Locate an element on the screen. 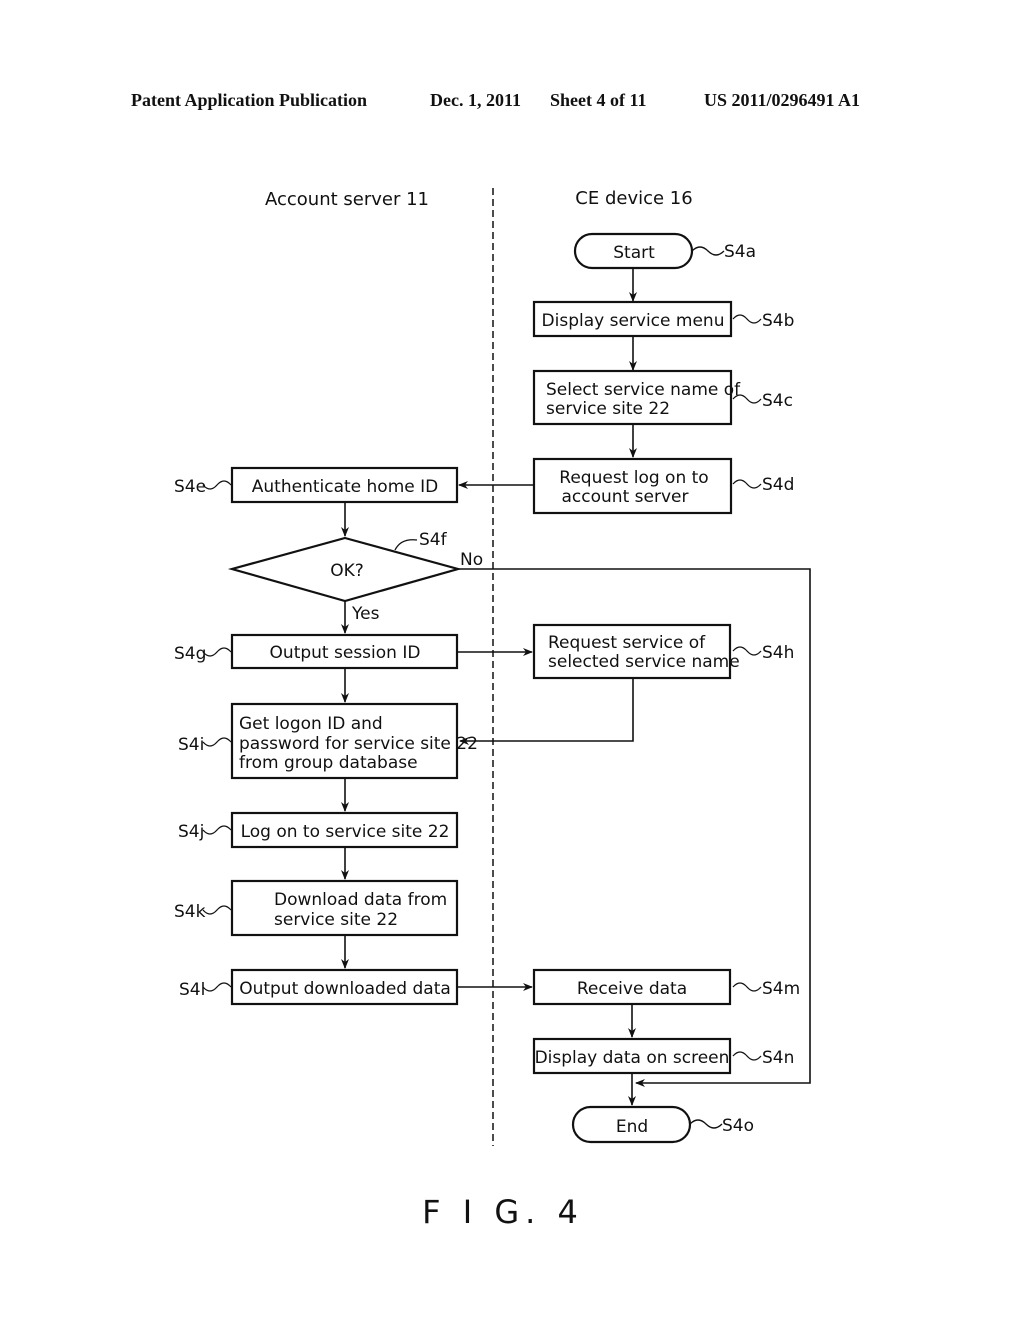 This screenshot has height=1320, width=1024. step-s4g-id: S4g is located at coordinates (190, 654).